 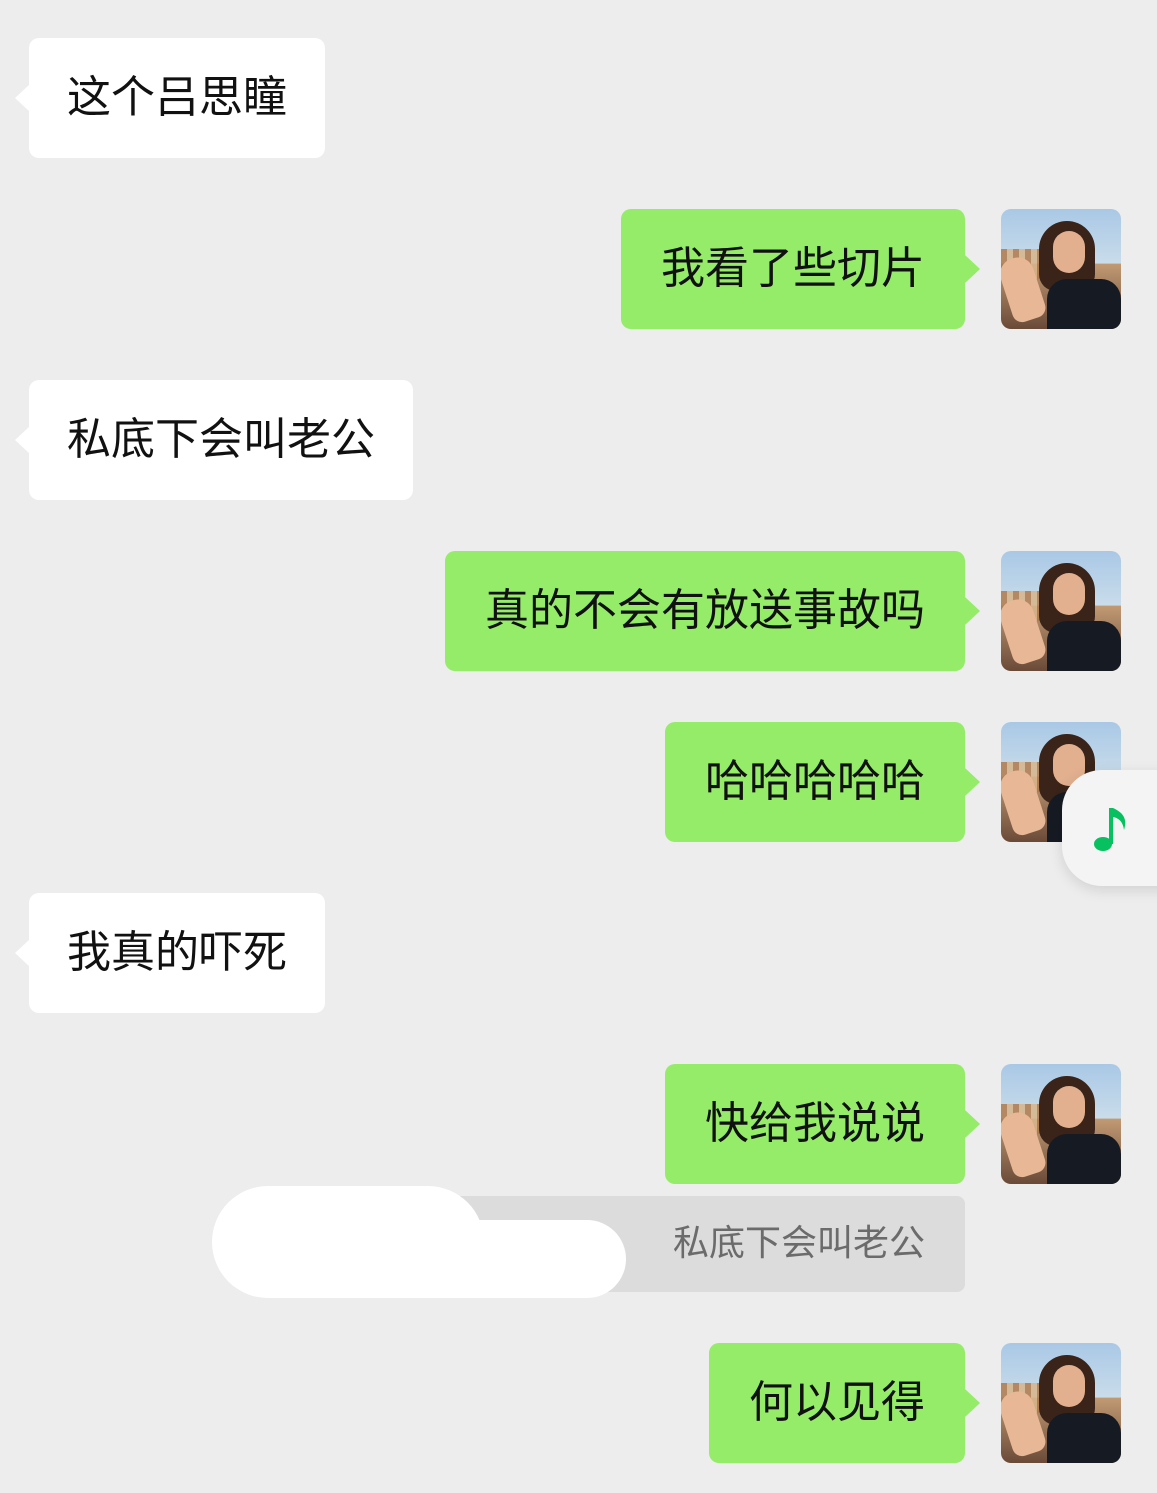 What do you see at coordinates (815, 1123) in the screenshot?
I see `message-text: 快给我说说` at bounding box center [815, 1123].